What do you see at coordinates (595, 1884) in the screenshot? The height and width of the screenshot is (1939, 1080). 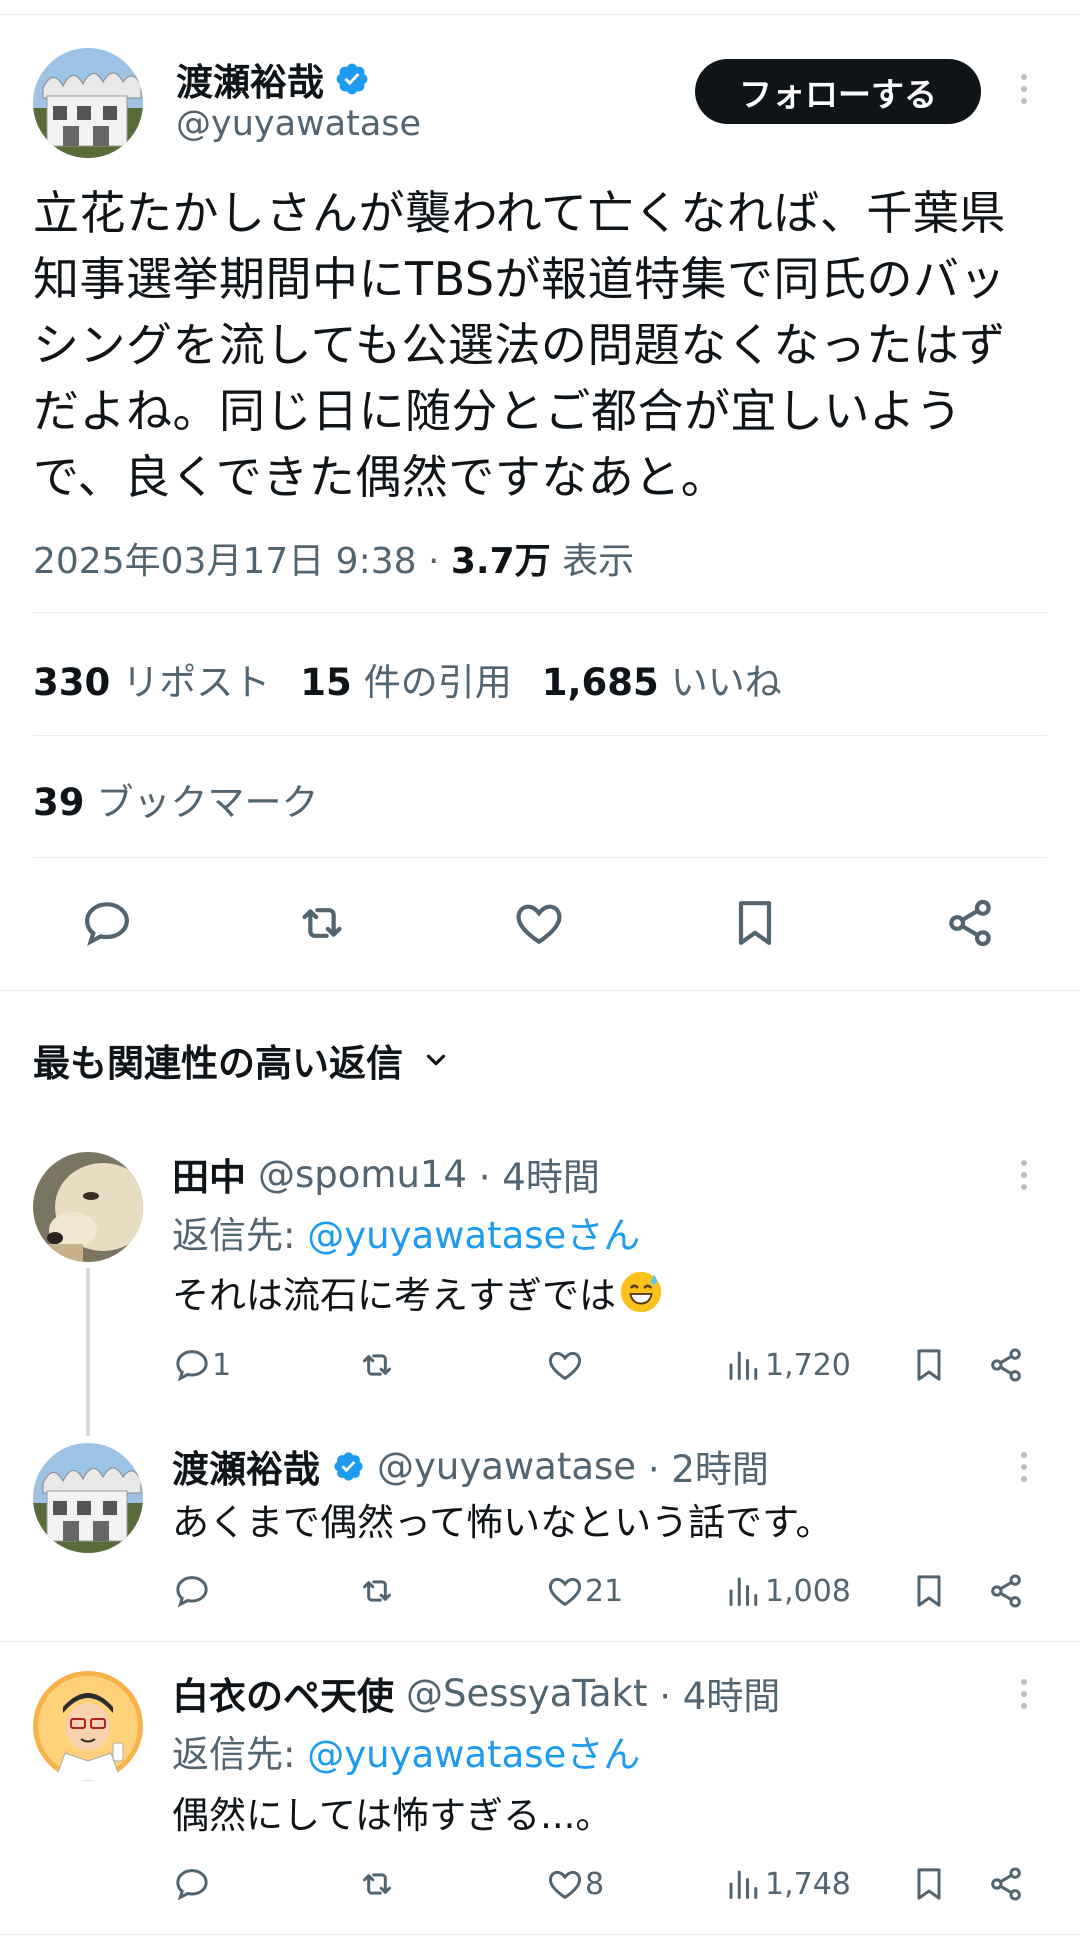 I see `like-count: 8` at bounding box center [595, 1884].